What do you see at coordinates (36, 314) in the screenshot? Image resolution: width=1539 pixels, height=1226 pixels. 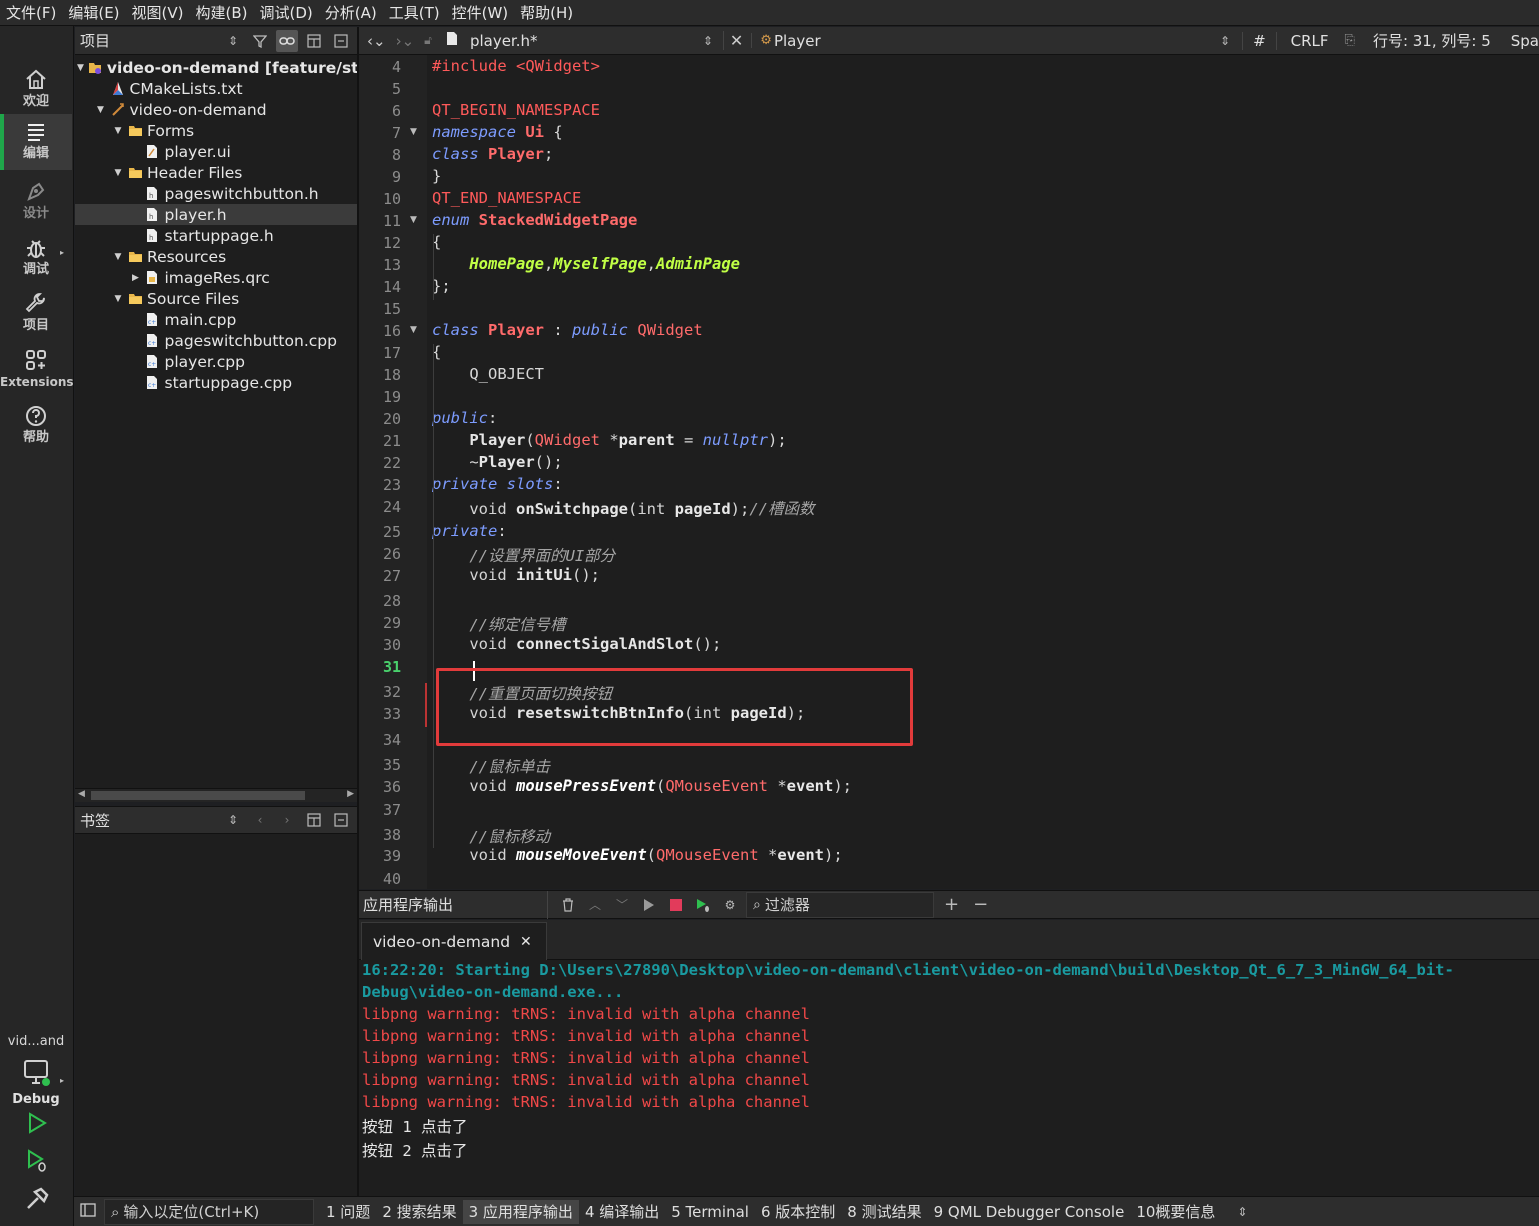 I see `mode-projects: 项目` at bounding box center [36, 314].